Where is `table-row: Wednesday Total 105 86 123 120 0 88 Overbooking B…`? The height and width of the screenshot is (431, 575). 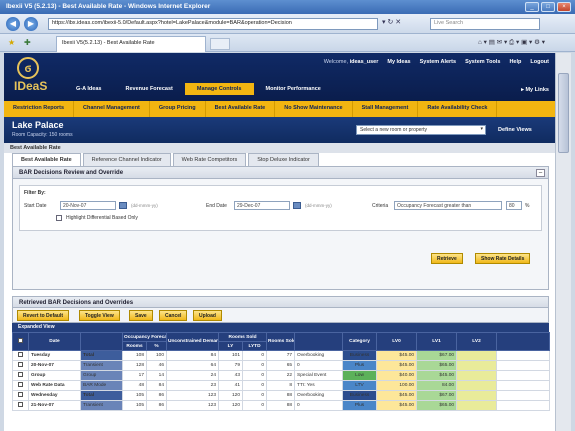
table-row: Wednesday Total 105 86 123 120 0 88 Overbooking B… is located at coordinates (281, 395).